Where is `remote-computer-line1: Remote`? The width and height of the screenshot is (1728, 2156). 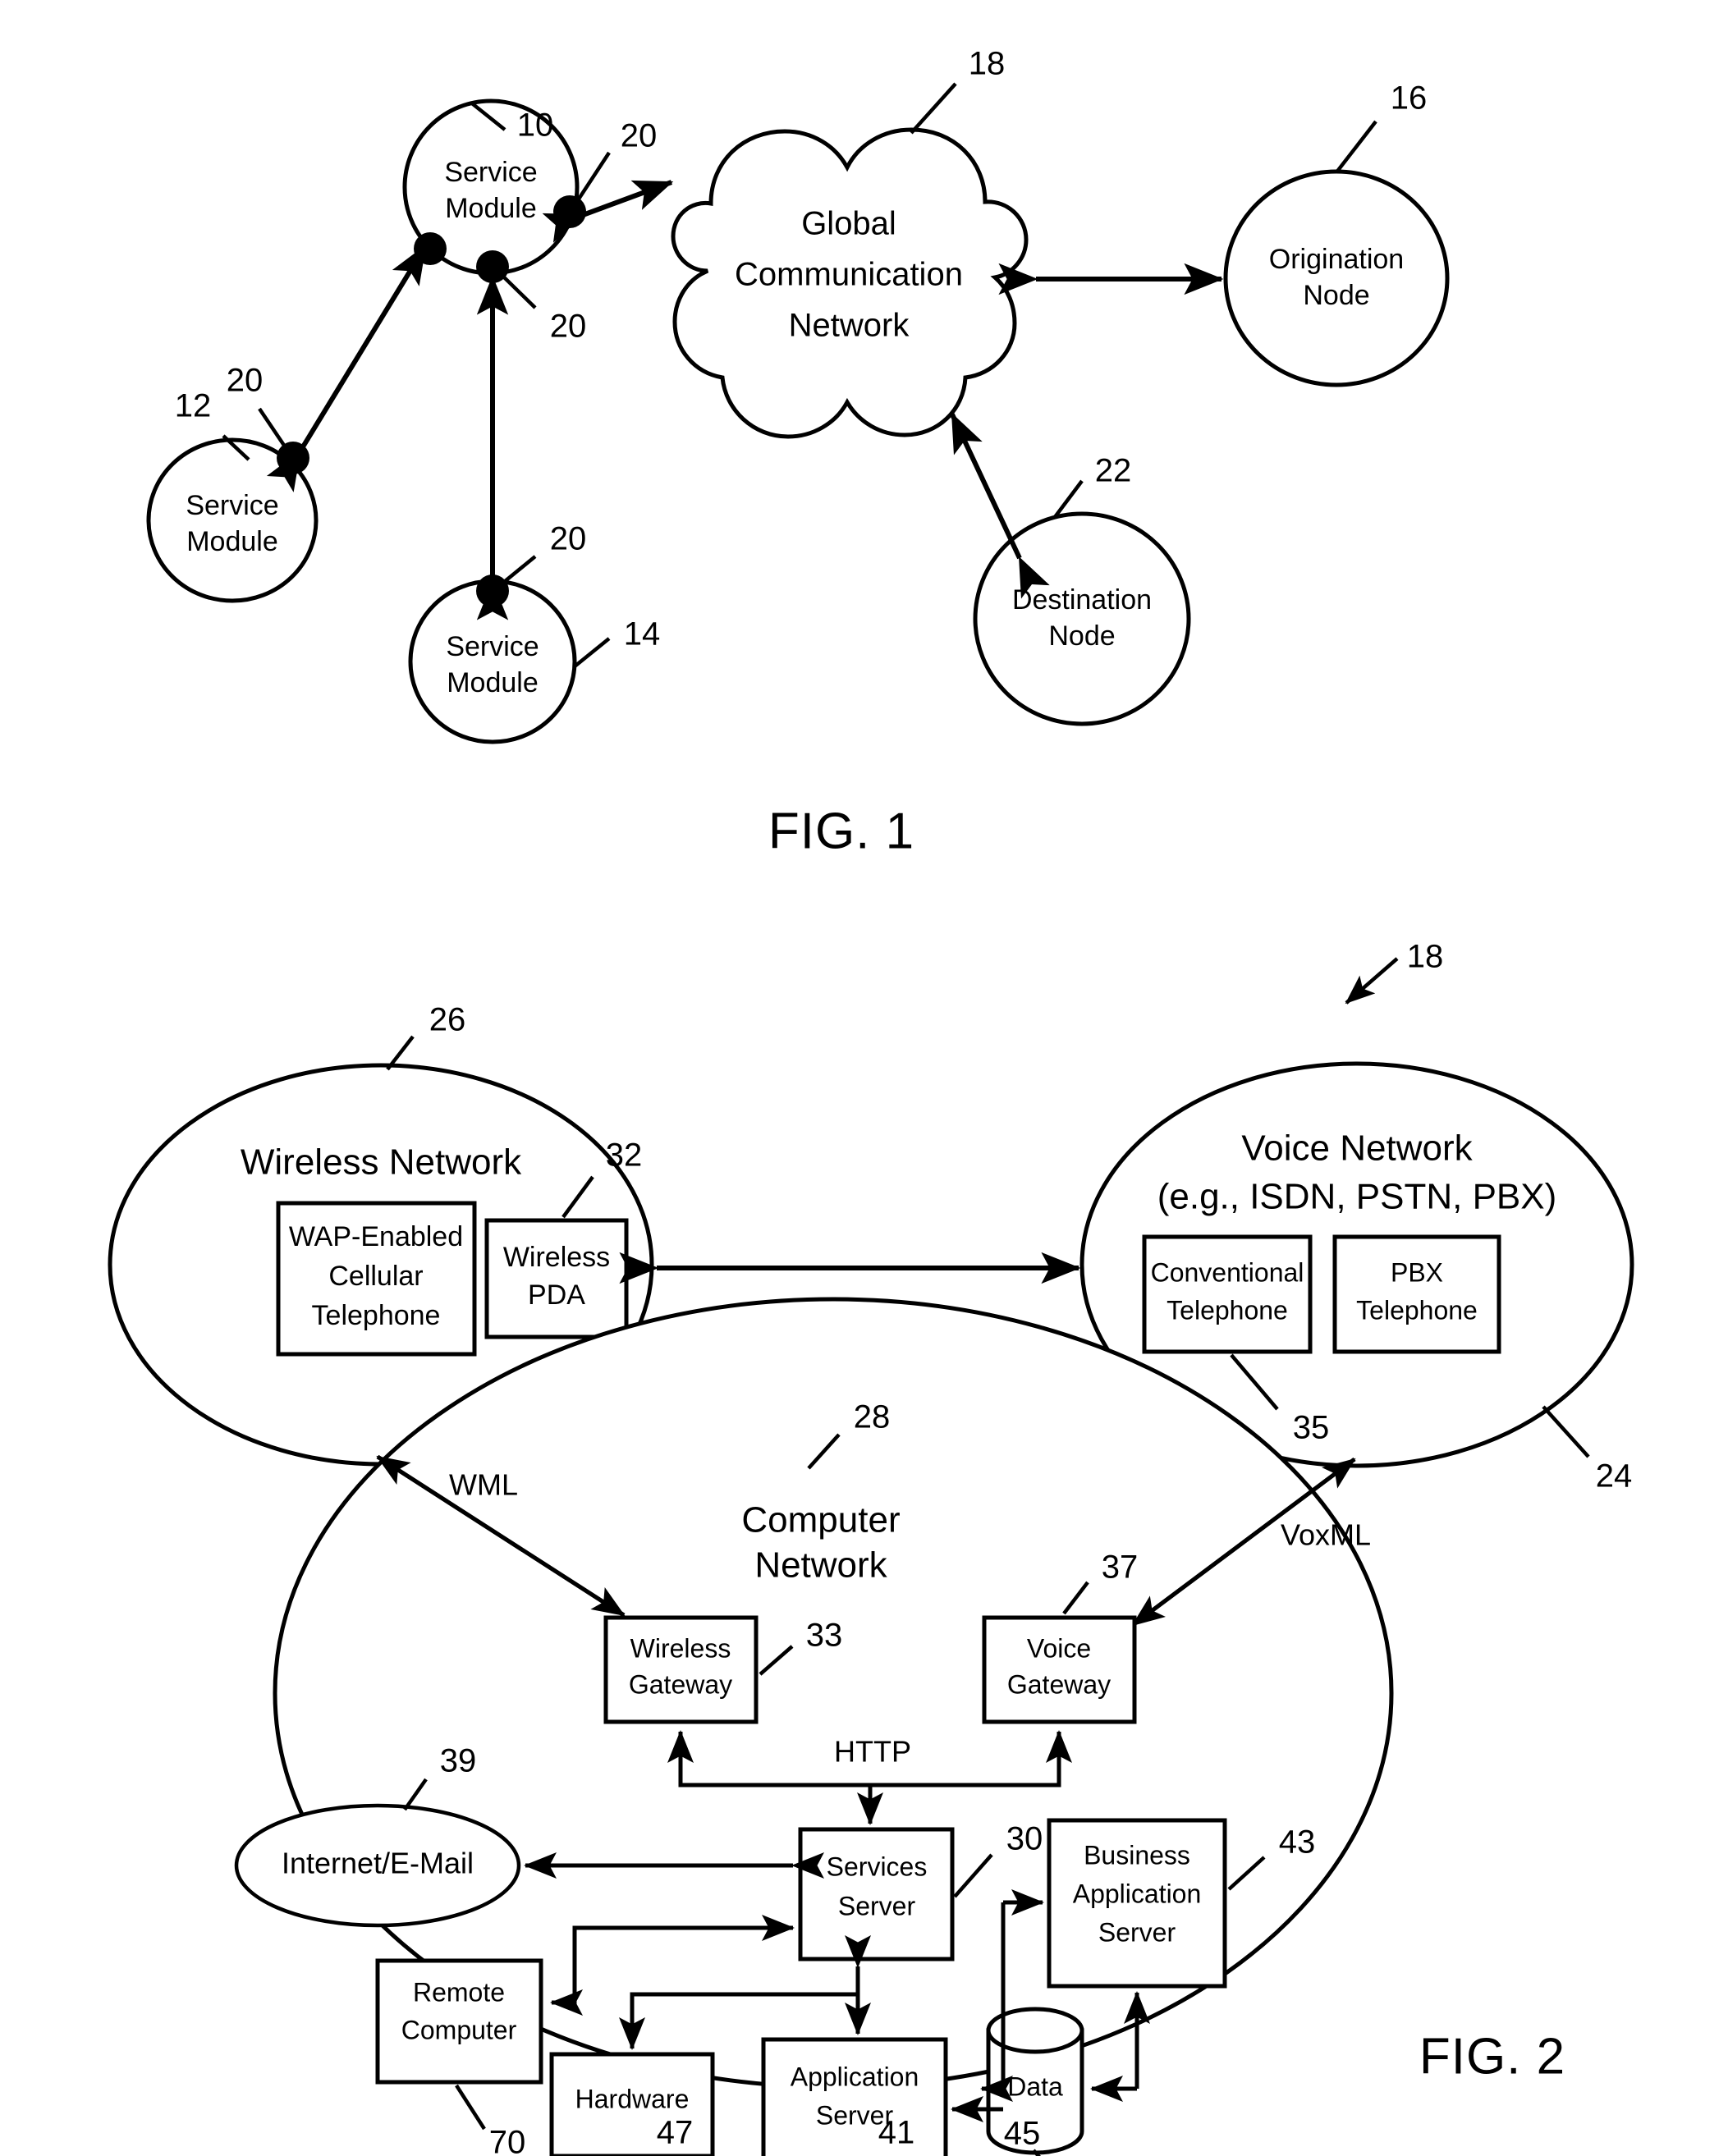 remote-computer-line1: Remote is located at coordinates (459, 1992).